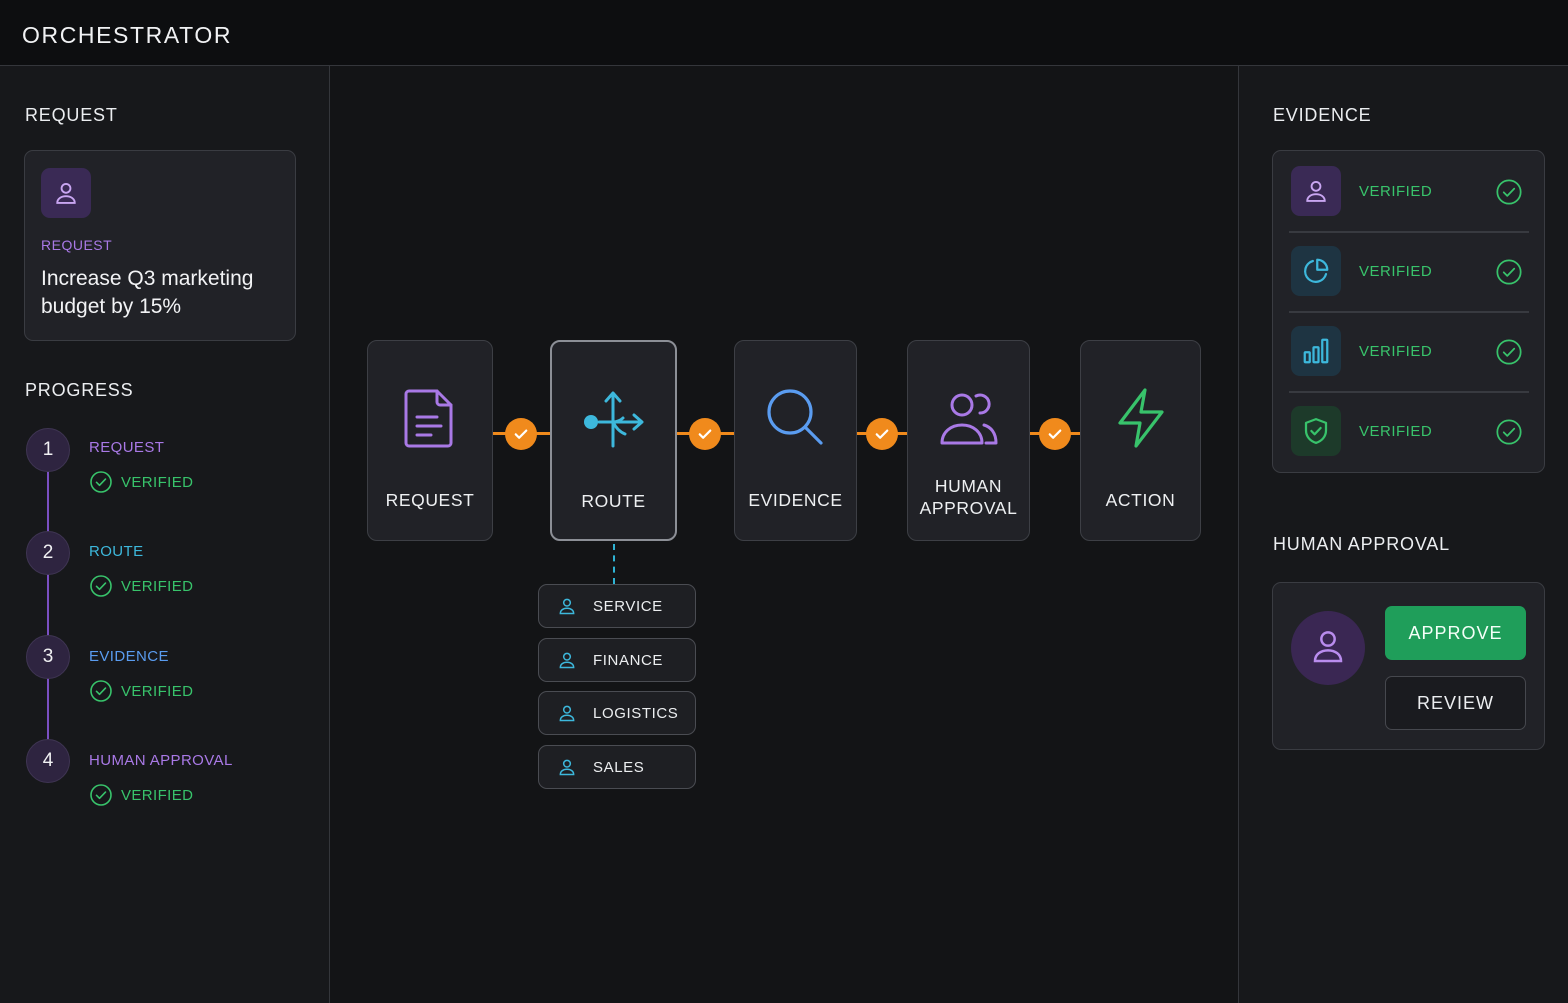 The width and height of the screenshot is (1568, 1003). What do you see at coordinates (968, 508) in the screenshot?
I see `flow-node-human-approval-label-line2: APPROVAL` at bounding box center [968, 508].